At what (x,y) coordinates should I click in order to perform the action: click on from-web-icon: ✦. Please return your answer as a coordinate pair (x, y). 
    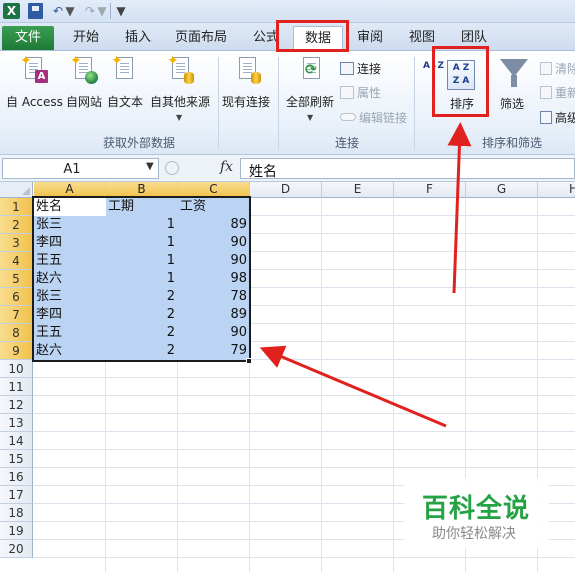
    Looking at the image, I should click on (84, 68).